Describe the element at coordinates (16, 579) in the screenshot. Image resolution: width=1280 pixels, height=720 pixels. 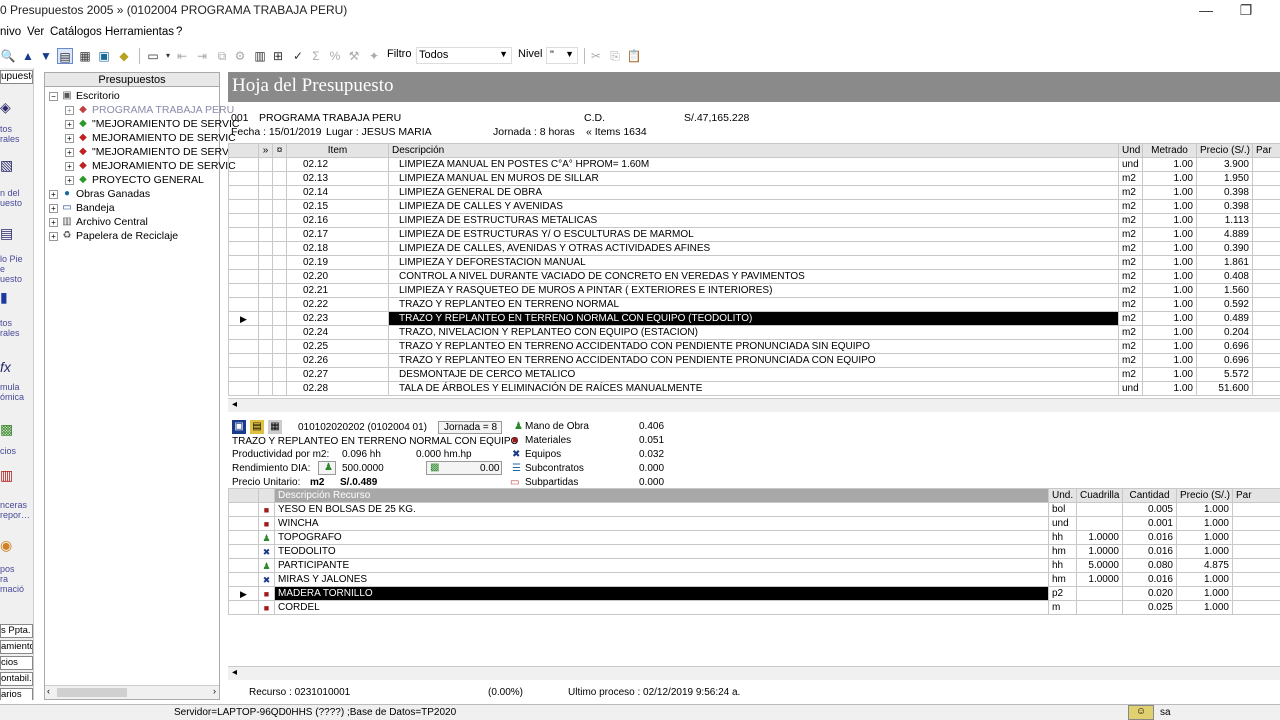
I see `toolbox-label: pos ra mació` at that location.